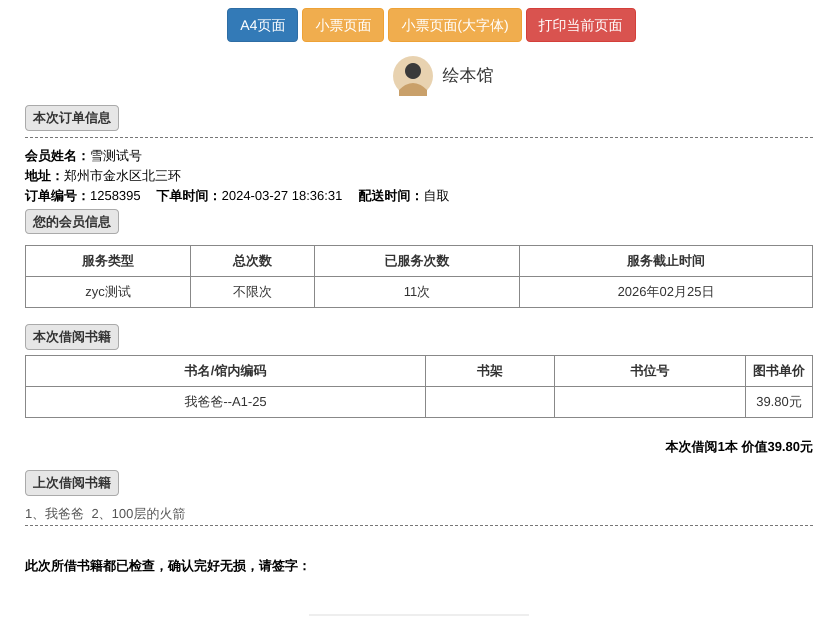 Image resolution: width=838 pixels, height=641 pixels. I want to click on borrow-summary: 本次借阅1本 价值39.80元, so click(739, 447).